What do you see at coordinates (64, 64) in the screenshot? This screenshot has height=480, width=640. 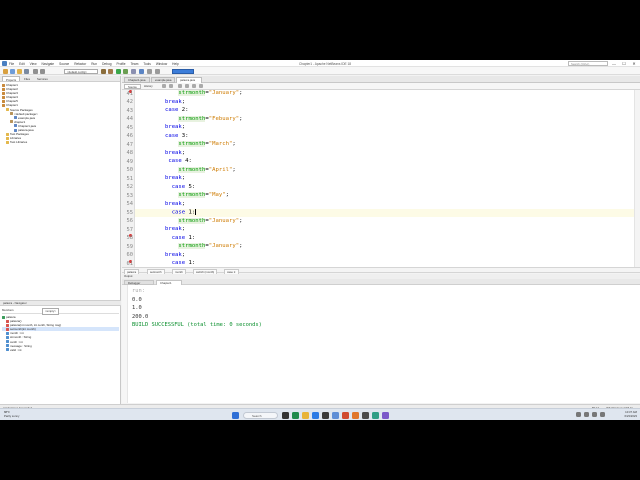 I see `menu-item-source: Source` at bounding box center [64, 64].